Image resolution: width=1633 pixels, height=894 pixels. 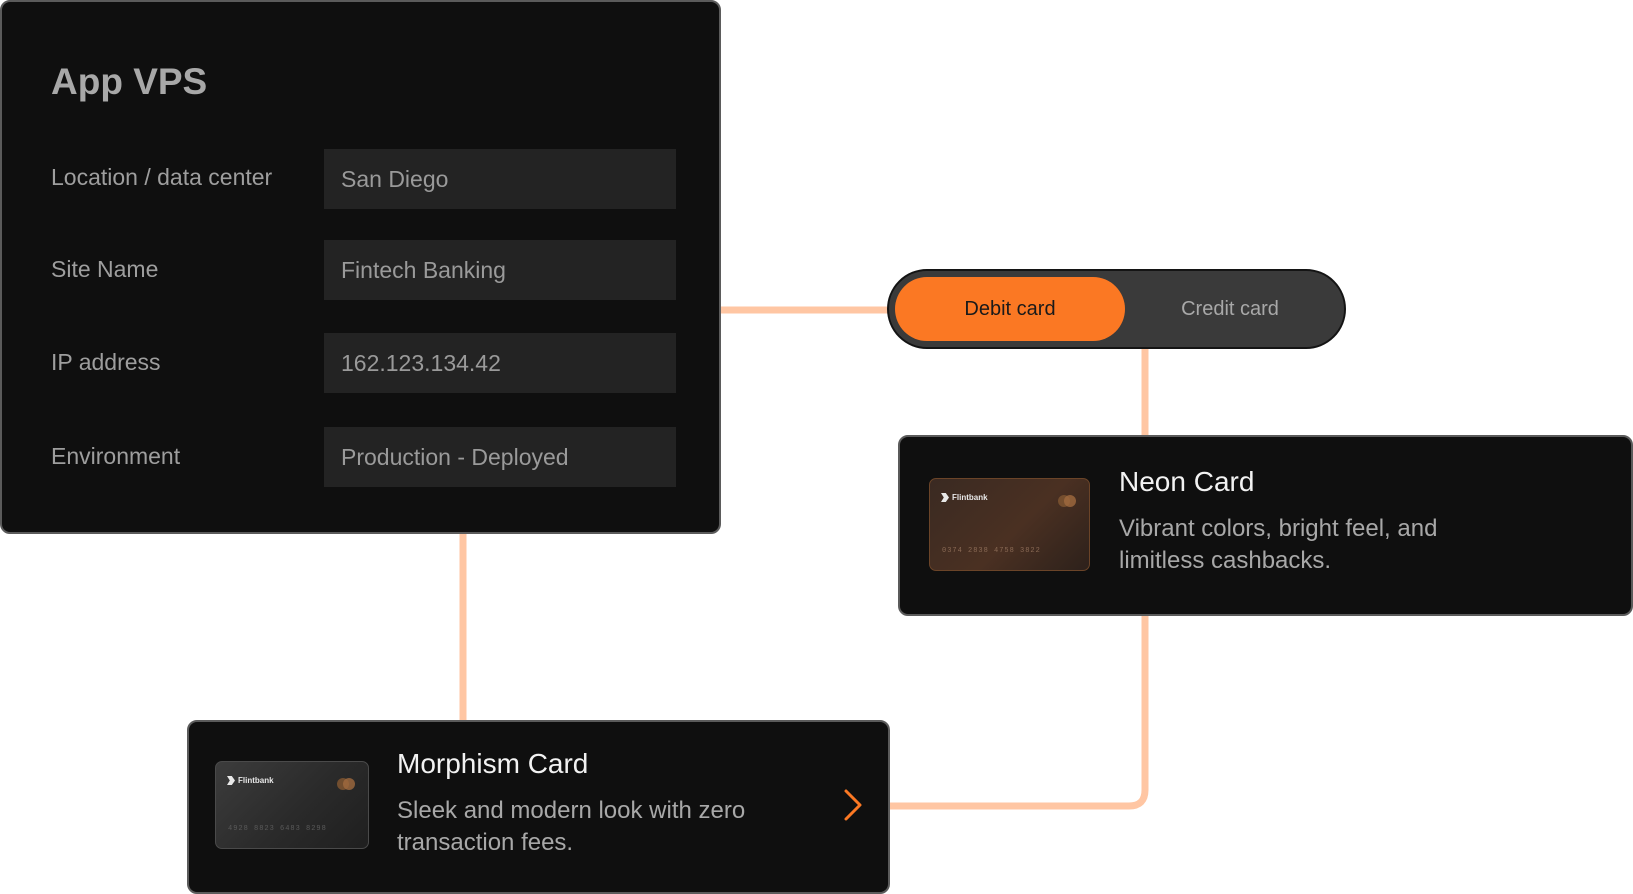 I want to click on vps-title: App VPS, so click(x=129, y=81).